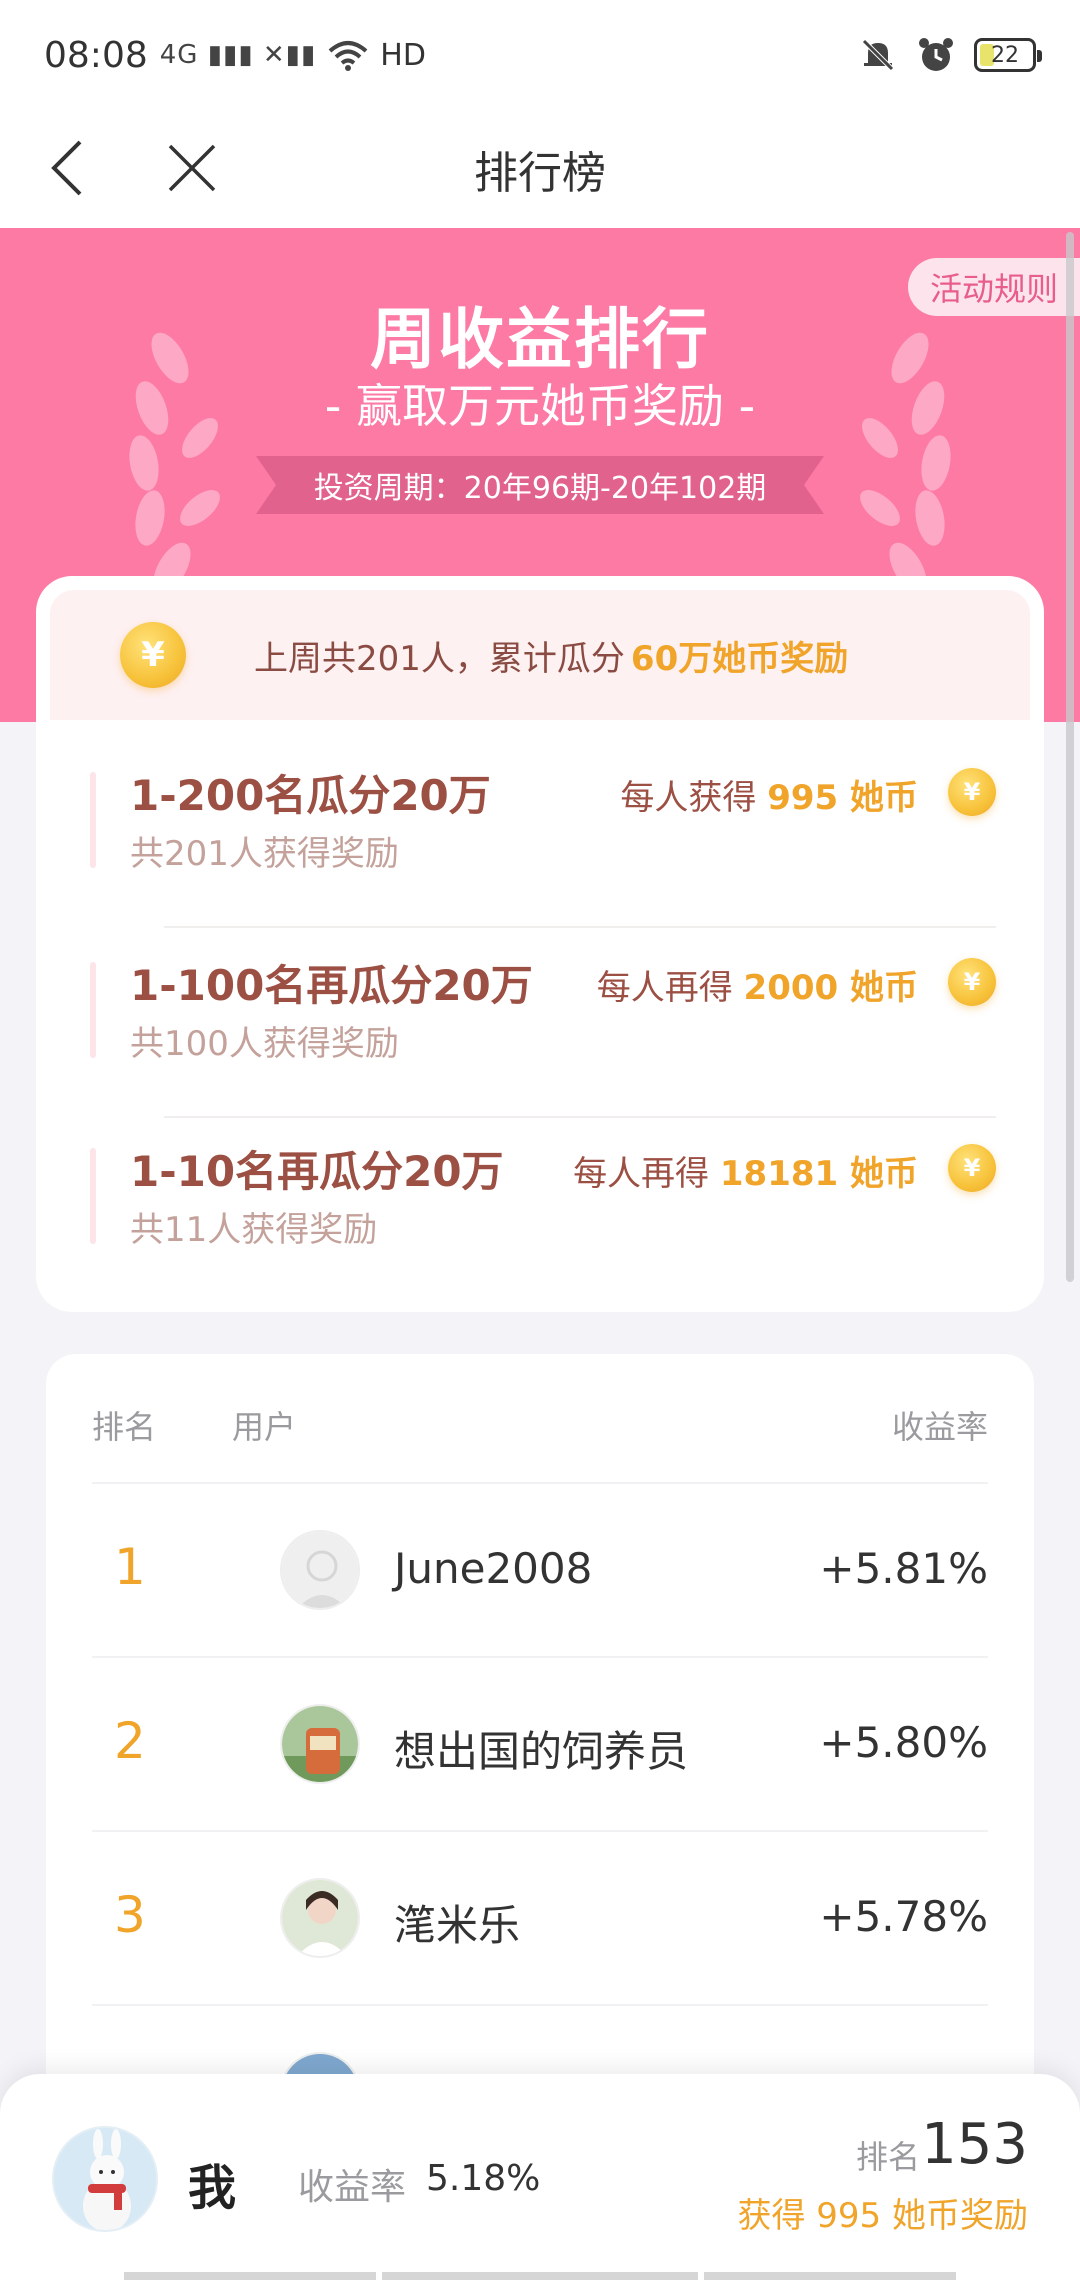 The width and height of the screenshot is (1080, 2280). Describe the element at coordinates (264, 1427) in the screenshot. I see `col-user: 用户` at that location.